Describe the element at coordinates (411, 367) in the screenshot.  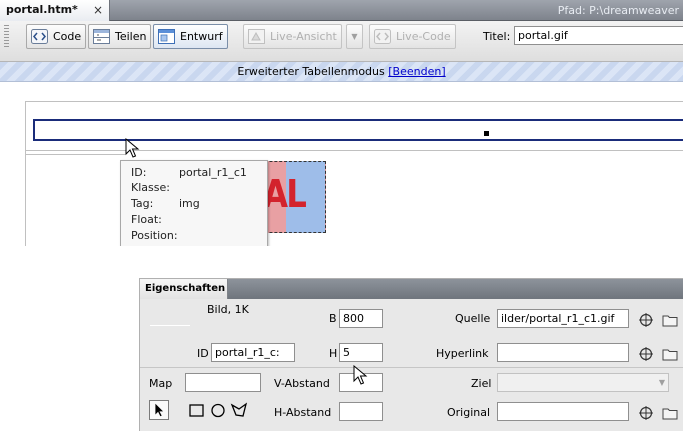
I see `panel-divider` at that location.